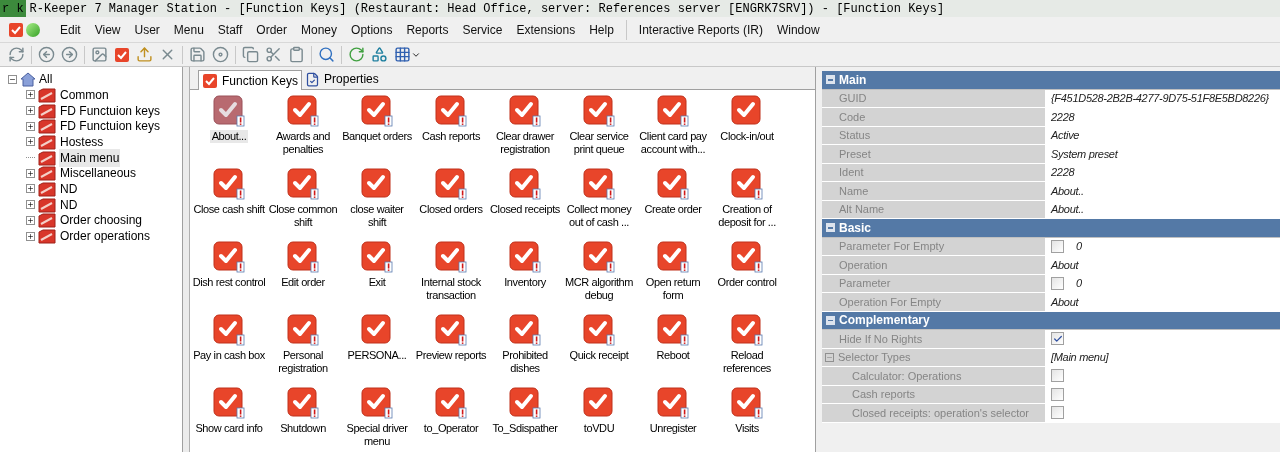 The width and height of the screenshot is (1280, 452). I want to click on grid-dropdown, so click(407, 54).